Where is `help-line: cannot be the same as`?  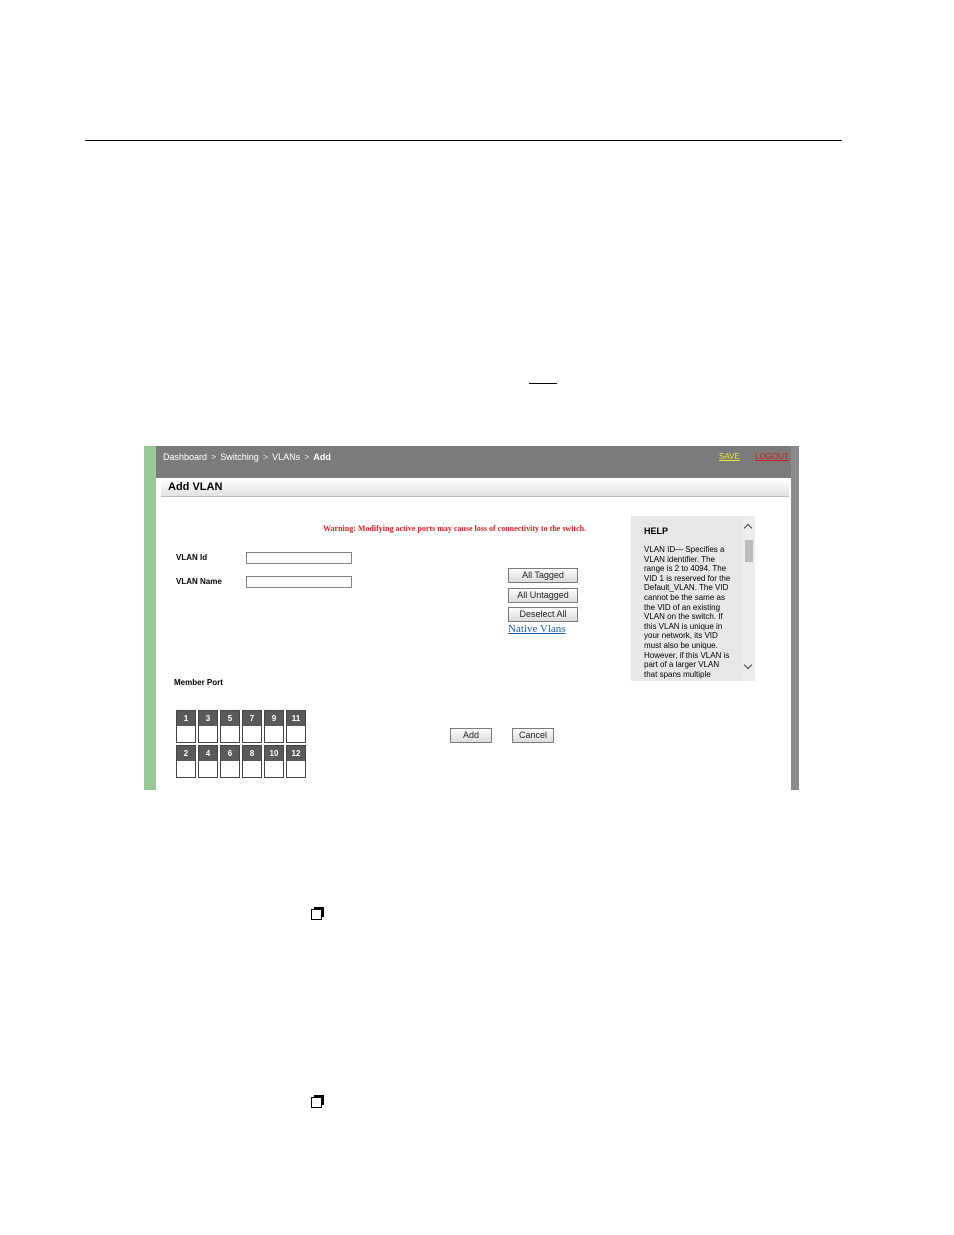 help-line: cannot be the same as is located at coordinates (684, 597).